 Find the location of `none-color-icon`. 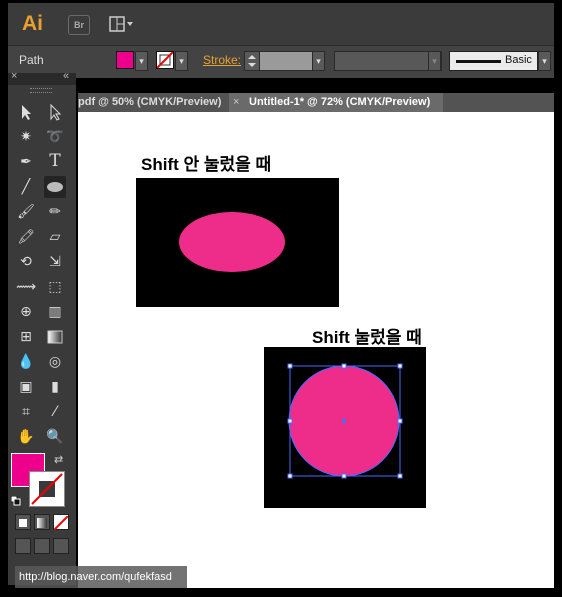

none-color-icon is located at coordinates (165, 60).